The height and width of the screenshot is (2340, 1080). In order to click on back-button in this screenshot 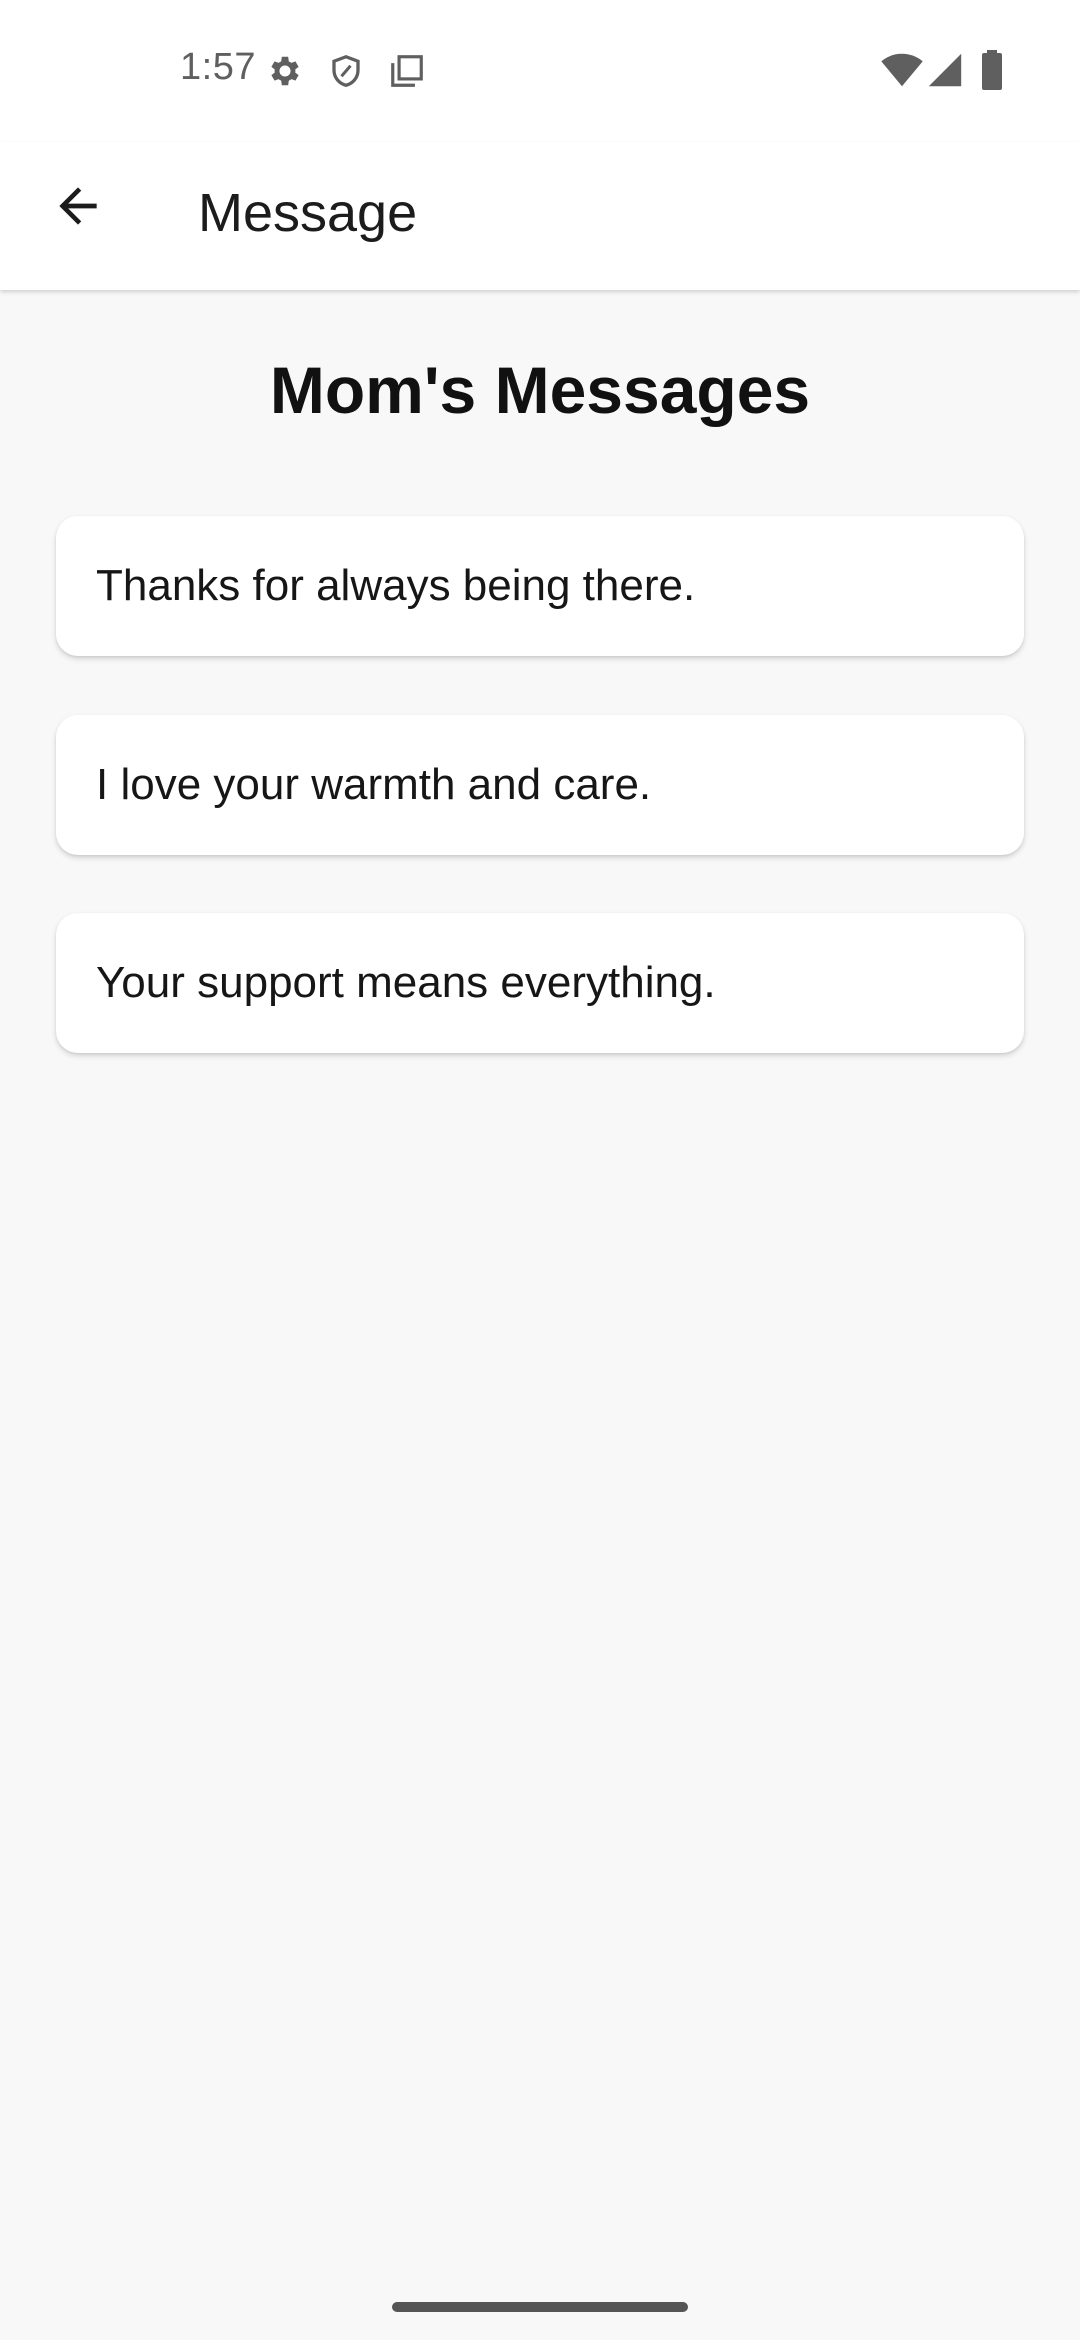, I will do `click(78, 206)`.